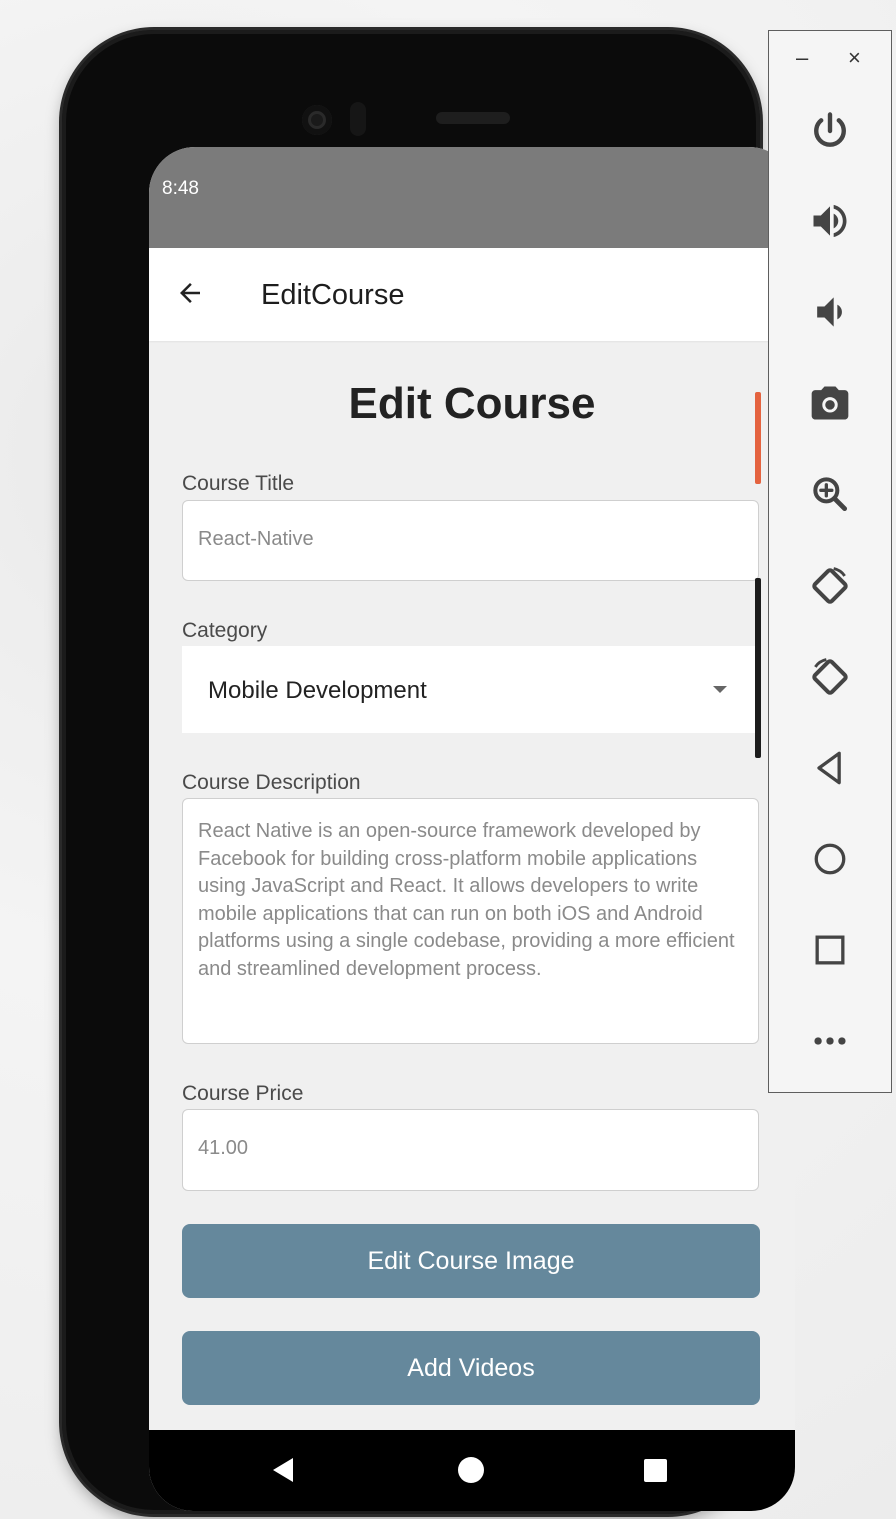 The height and width of the screenshot is (1519, 896). What do you see at coordinates (758, 438) in the screenshot?
I see `phone-side-button` at bounding box center [758, 438].